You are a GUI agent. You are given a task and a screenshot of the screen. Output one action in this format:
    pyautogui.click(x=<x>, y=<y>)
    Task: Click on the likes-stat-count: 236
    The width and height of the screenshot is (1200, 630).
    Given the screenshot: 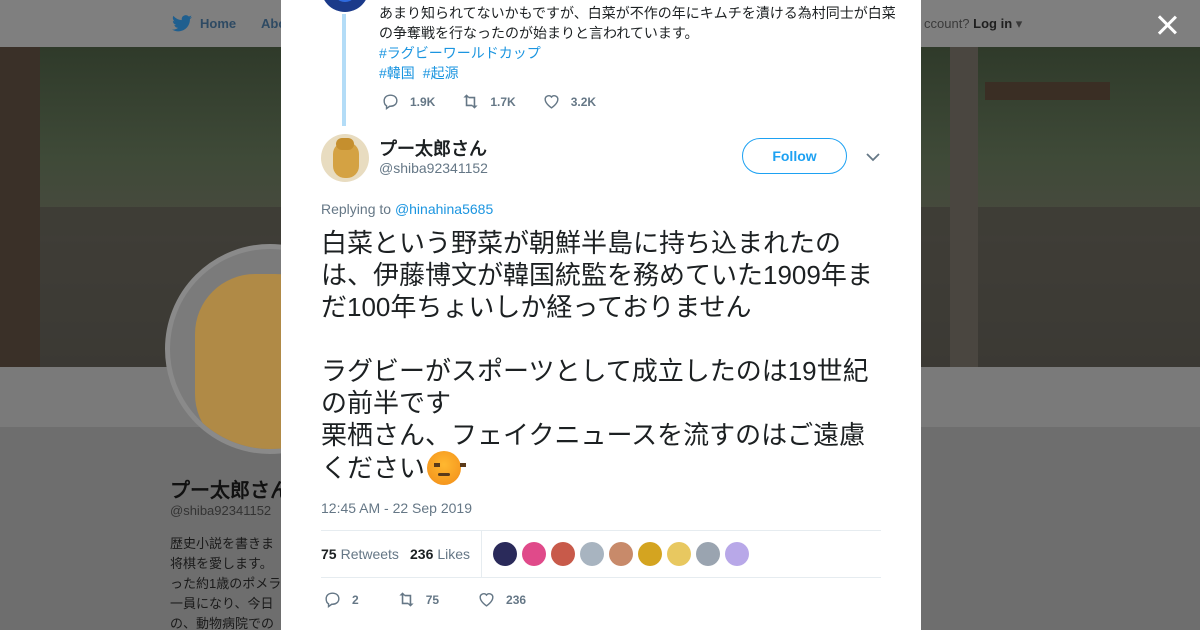 What is the action you would take?
    pyautogui.click(x=422, y=554)
    